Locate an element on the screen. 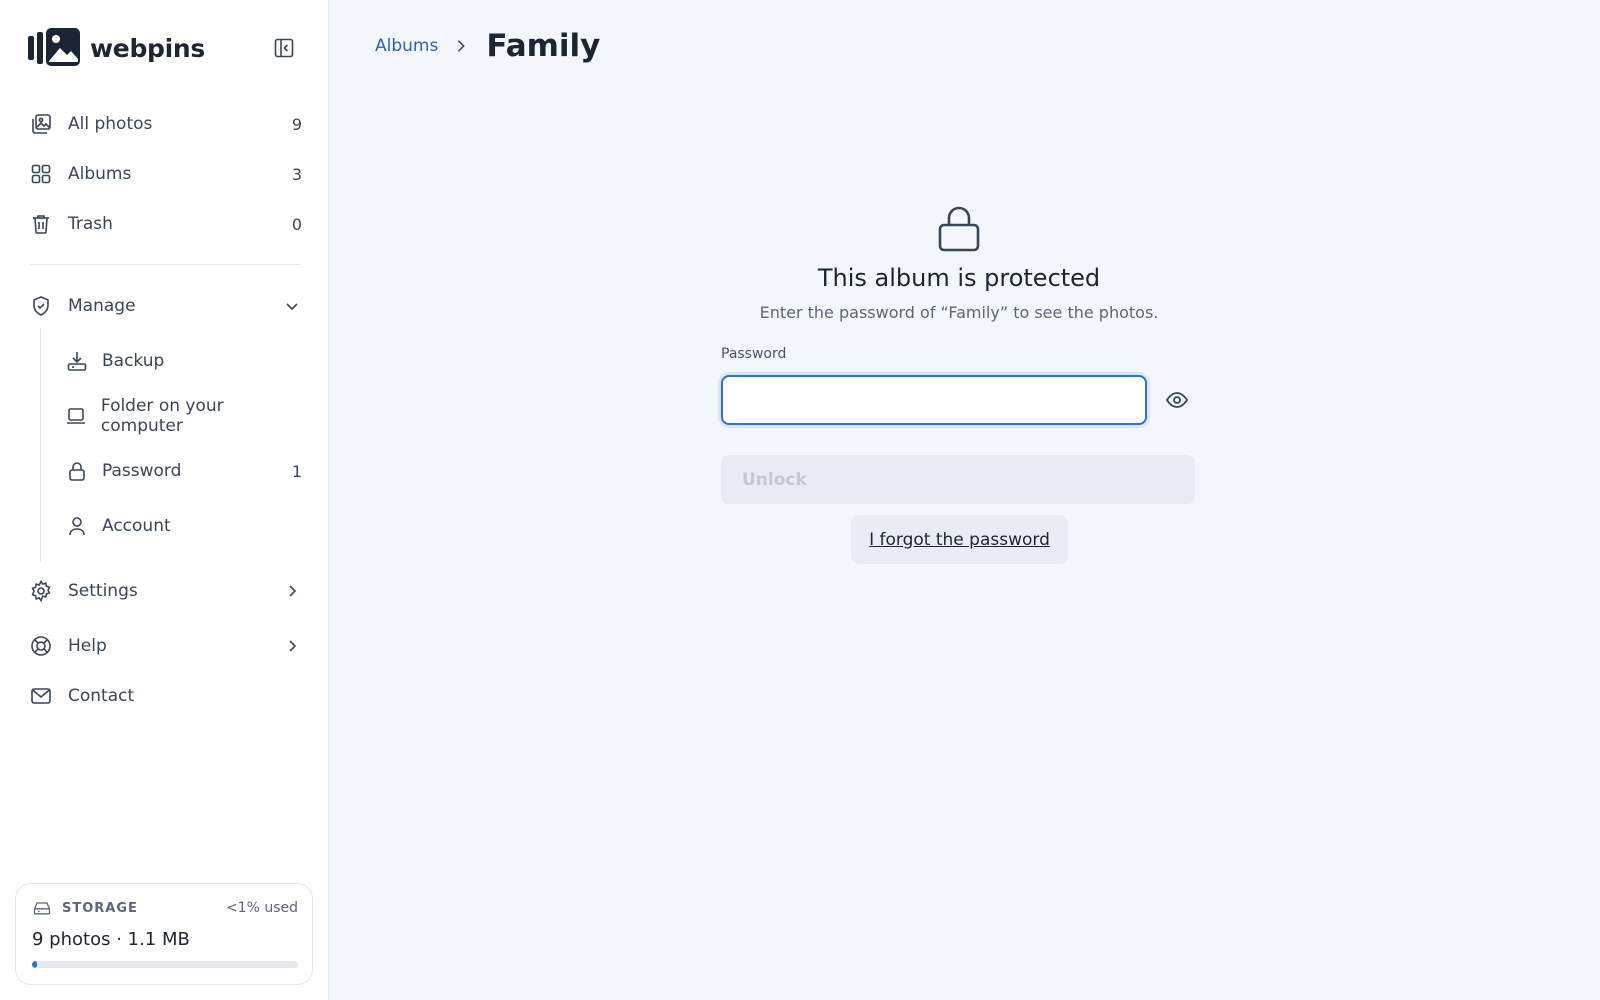 The image size is (1600, 1000). sidebar-item-contact: Contact is located at coordinates (165, 696).